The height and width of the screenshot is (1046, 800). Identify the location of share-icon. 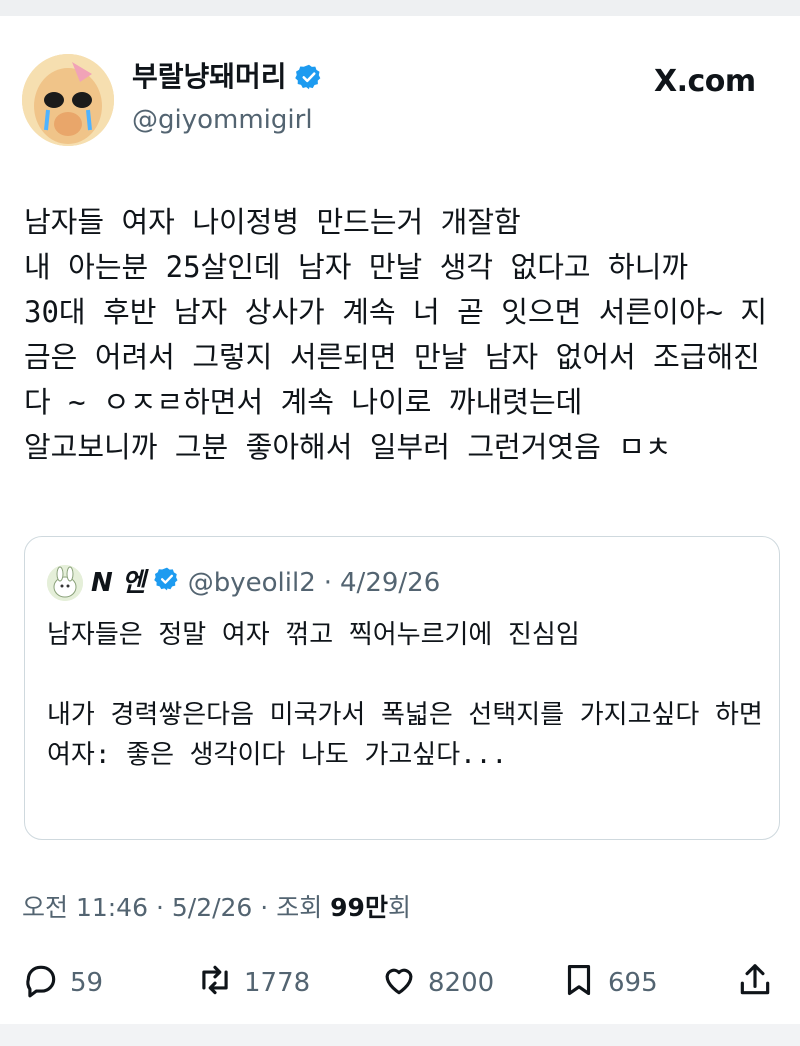
(755, 983).